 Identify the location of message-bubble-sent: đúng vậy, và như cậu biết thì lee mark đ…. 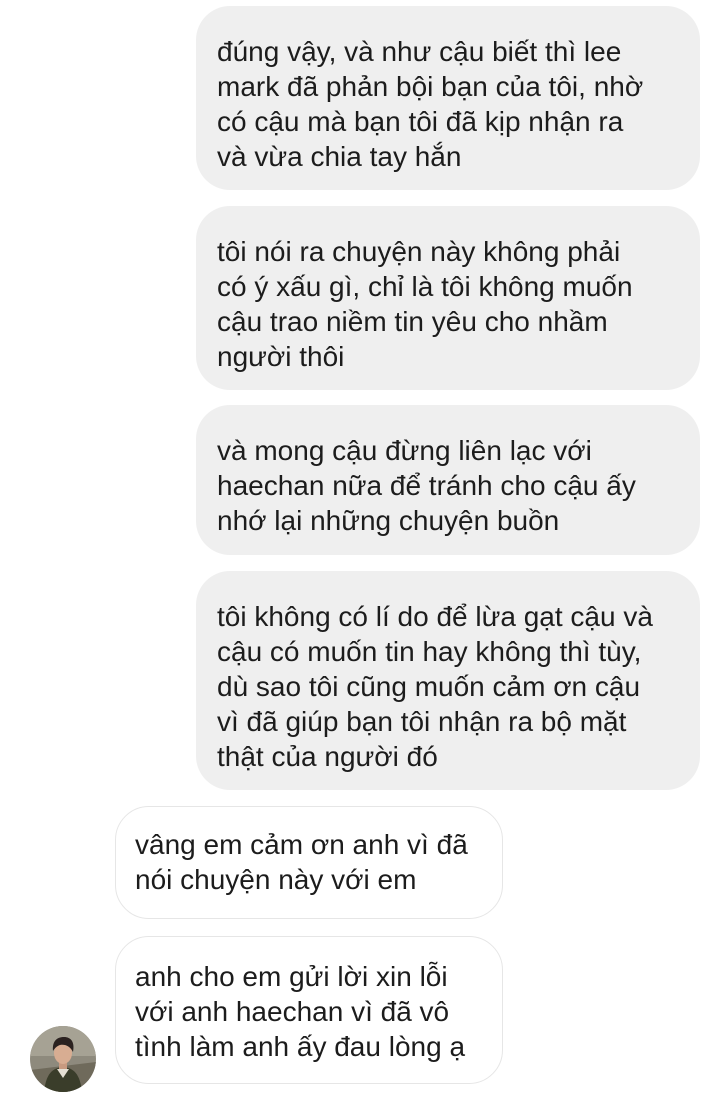
(448, 98).